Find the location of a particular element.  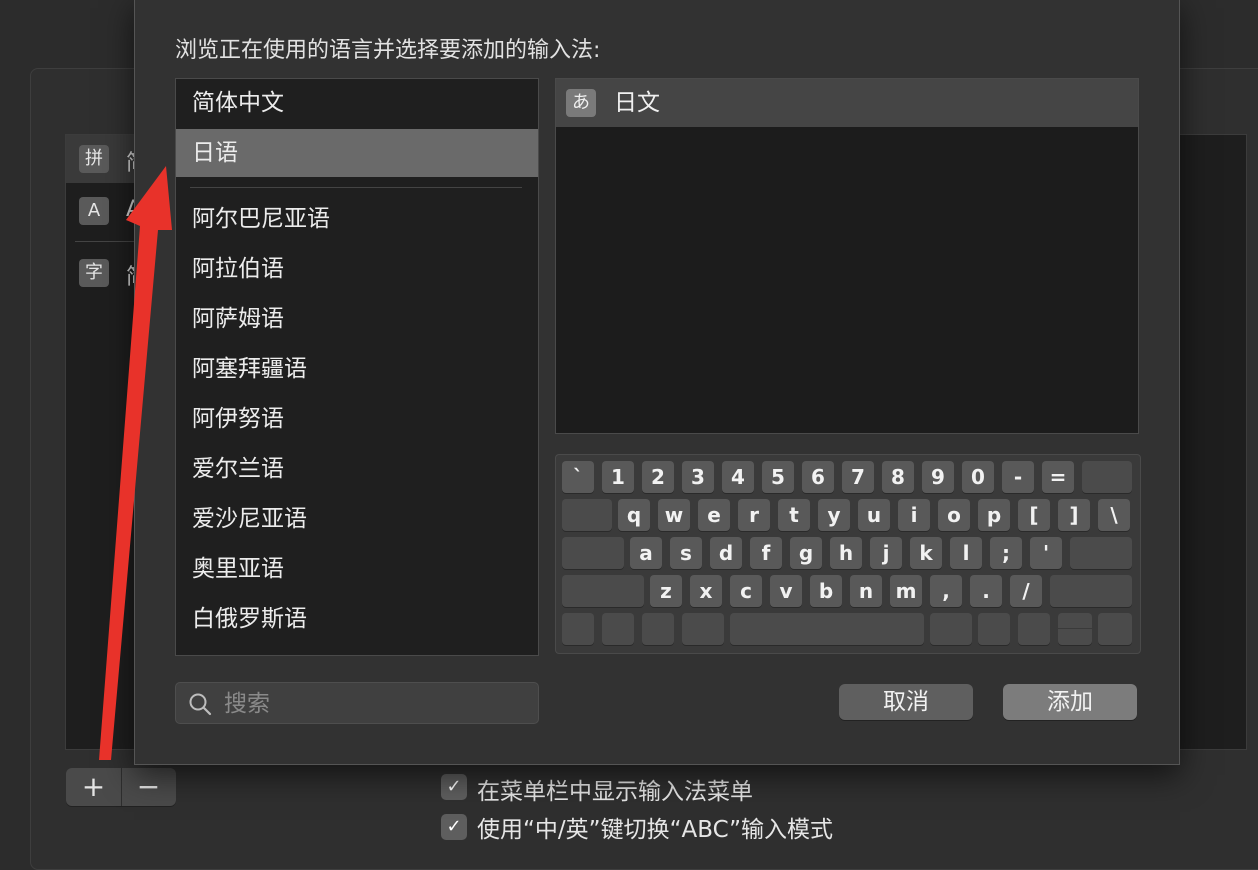

search-input is located at coordinates (374, 704).